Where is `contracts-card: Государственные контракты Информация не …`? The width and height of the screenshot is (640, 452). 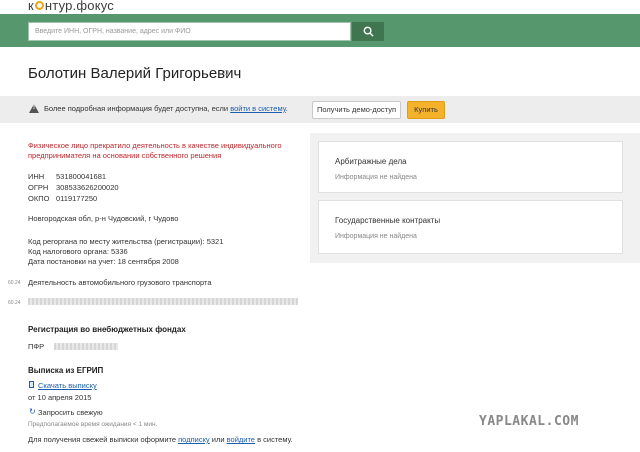 contracts-card: Государственные контракты Информация не … is located at coordinates (470, 227).